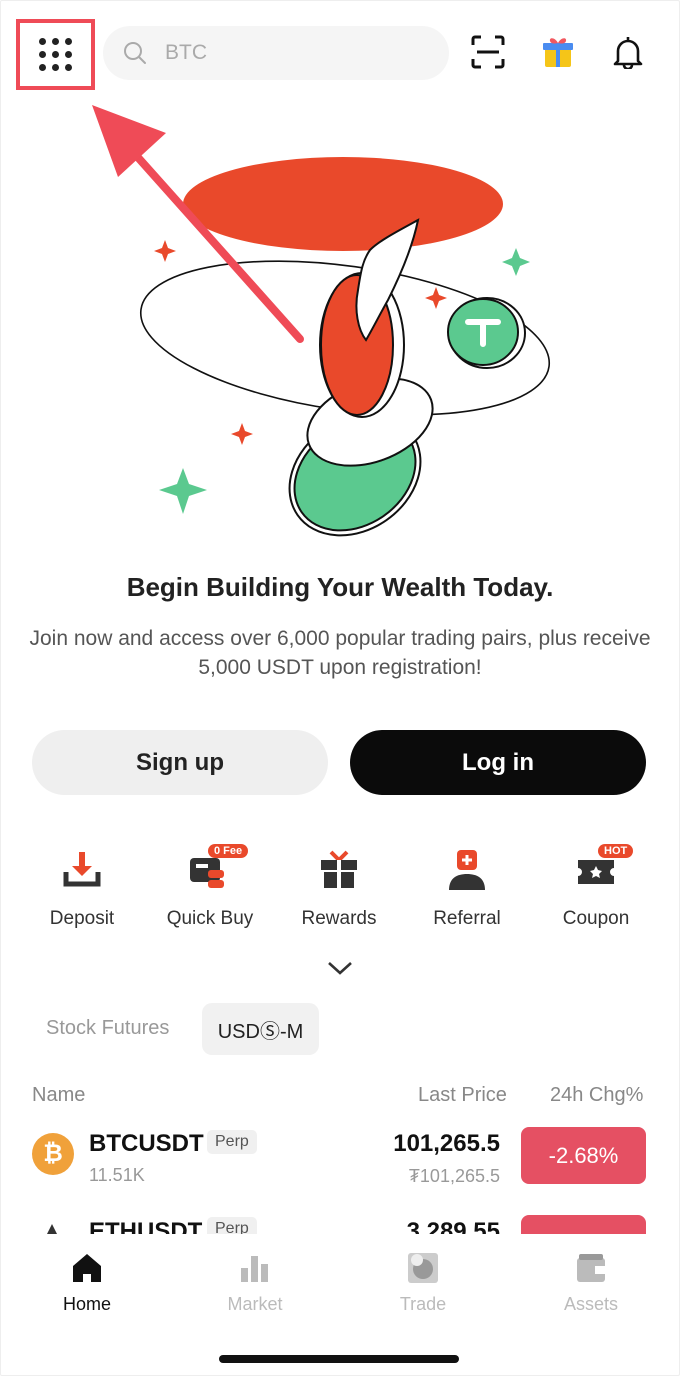 The image size is (680, 1376). I want to click on column-header-24h-change: 24h Chg%, so click(596, 1095).